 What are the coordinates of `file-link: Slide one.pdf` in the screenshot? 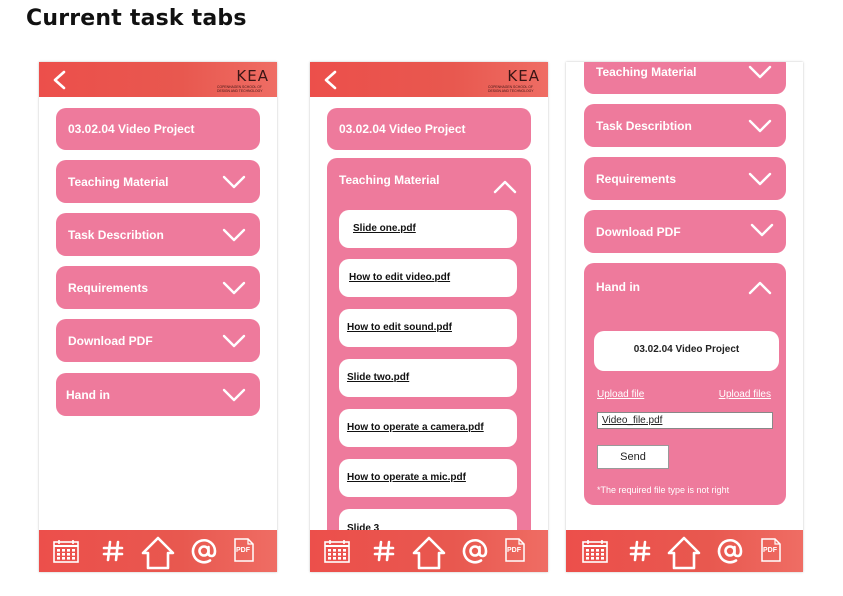 It's located at (428, 229).